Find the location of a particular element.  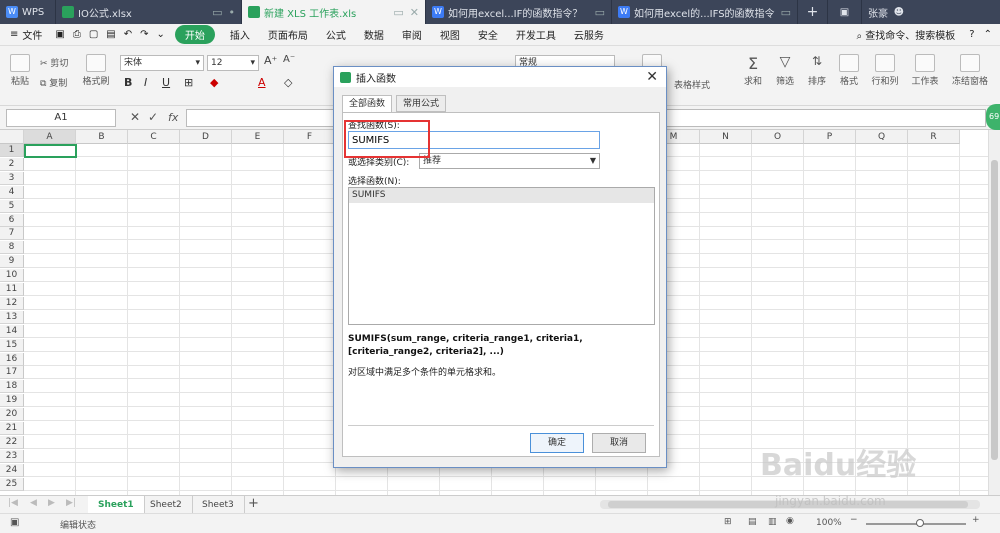

row-header-10: 10 is located at coordinates (12, 276).